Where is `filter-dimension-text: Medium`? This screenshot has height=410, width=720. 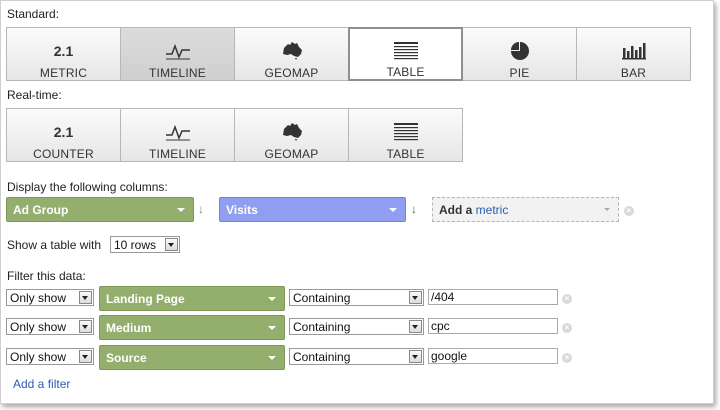 filter-dimension-text: Medium is located at coordinates (129, 327).